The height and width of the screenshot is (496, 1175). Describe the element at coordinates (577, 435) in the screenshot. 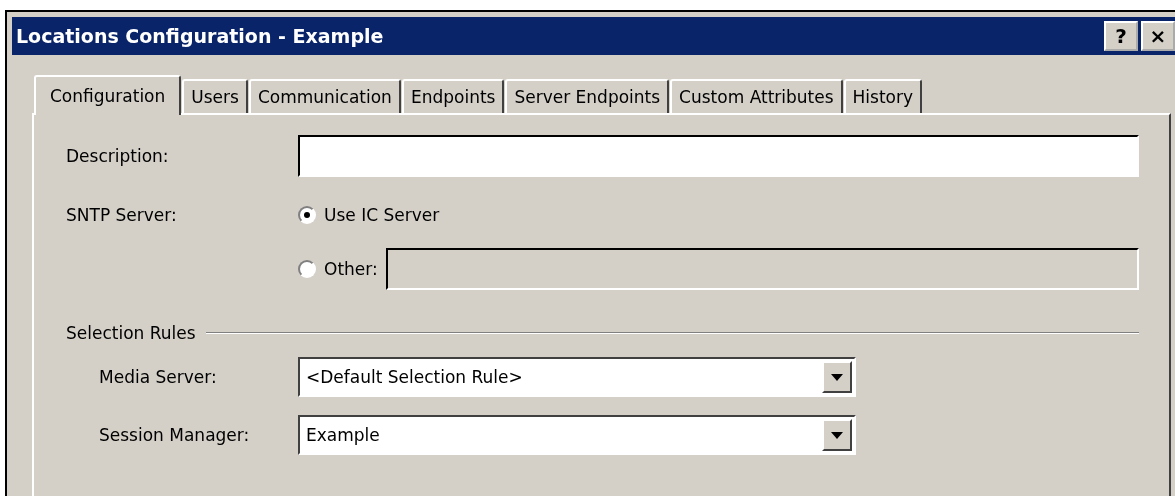

I see `dropdown: Example` at that location.